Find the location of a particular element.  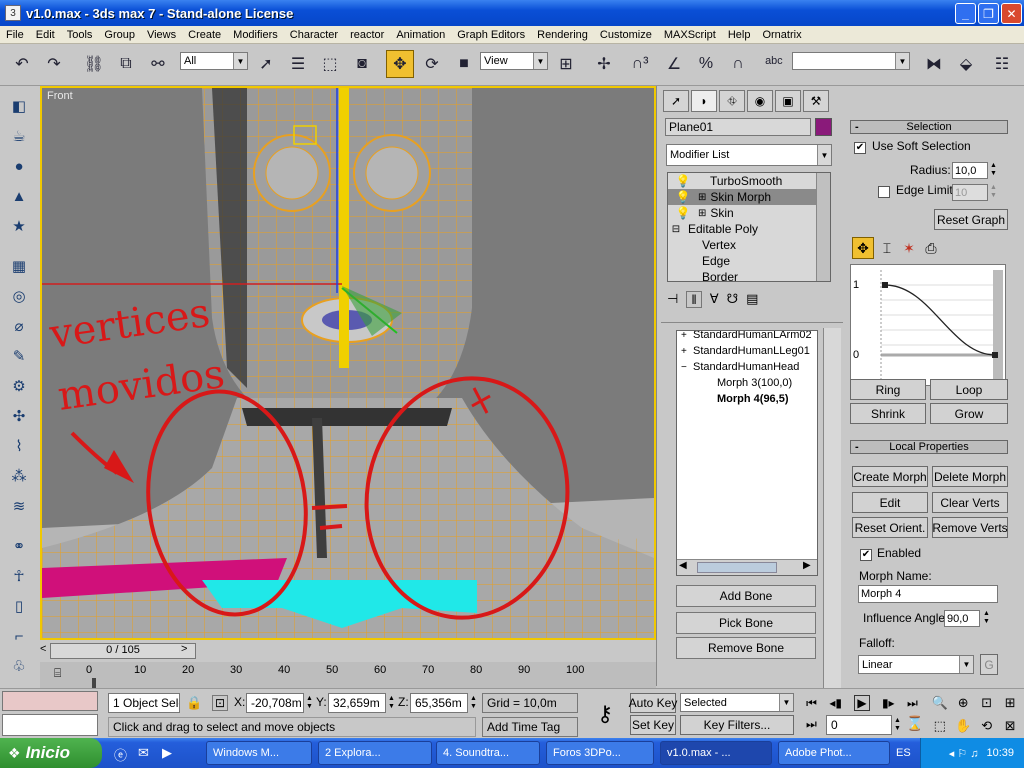

previous-frame-icon: ◂▮ is located at coordinates (835, 703).